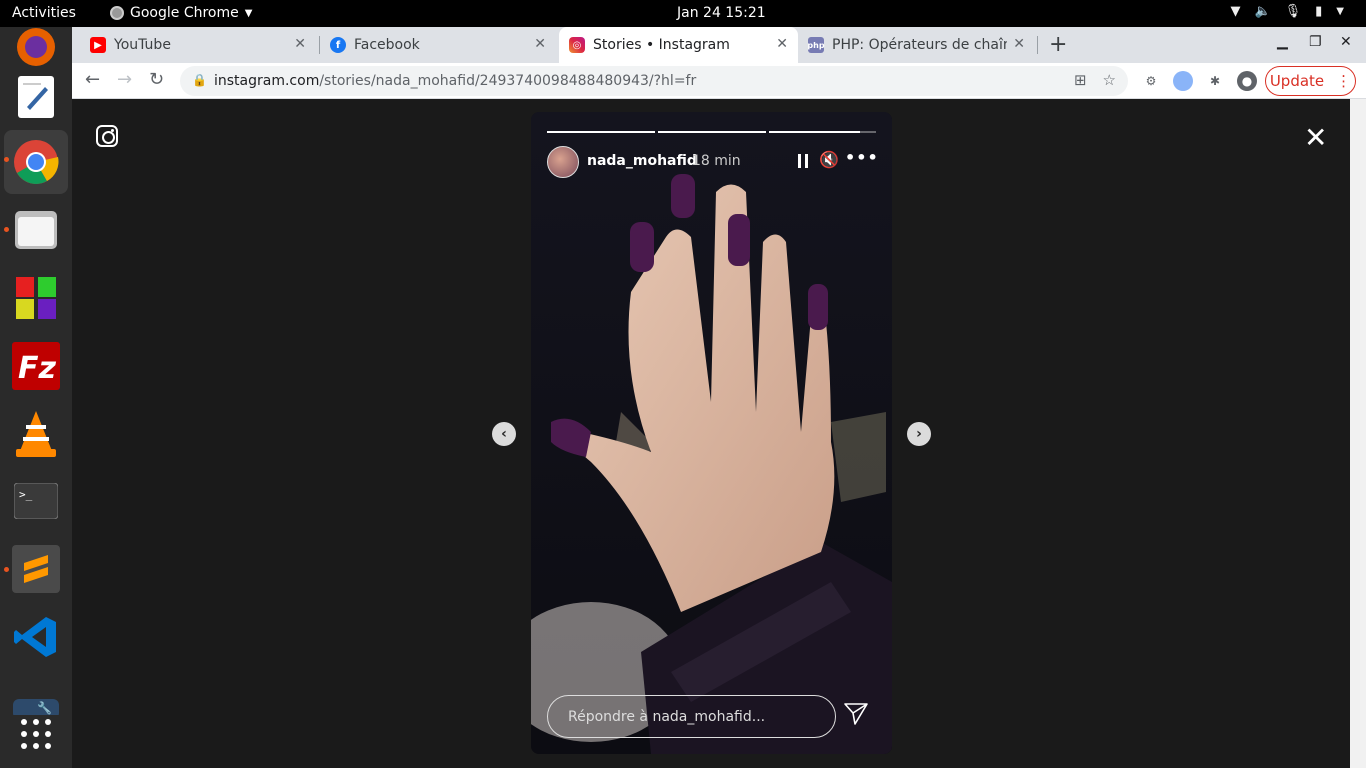 The width and height of the screenshot is (1366, 768). Describe the element at coordinates (1358, 433) in the screenshot. I see `page-scrollbar` at that location.